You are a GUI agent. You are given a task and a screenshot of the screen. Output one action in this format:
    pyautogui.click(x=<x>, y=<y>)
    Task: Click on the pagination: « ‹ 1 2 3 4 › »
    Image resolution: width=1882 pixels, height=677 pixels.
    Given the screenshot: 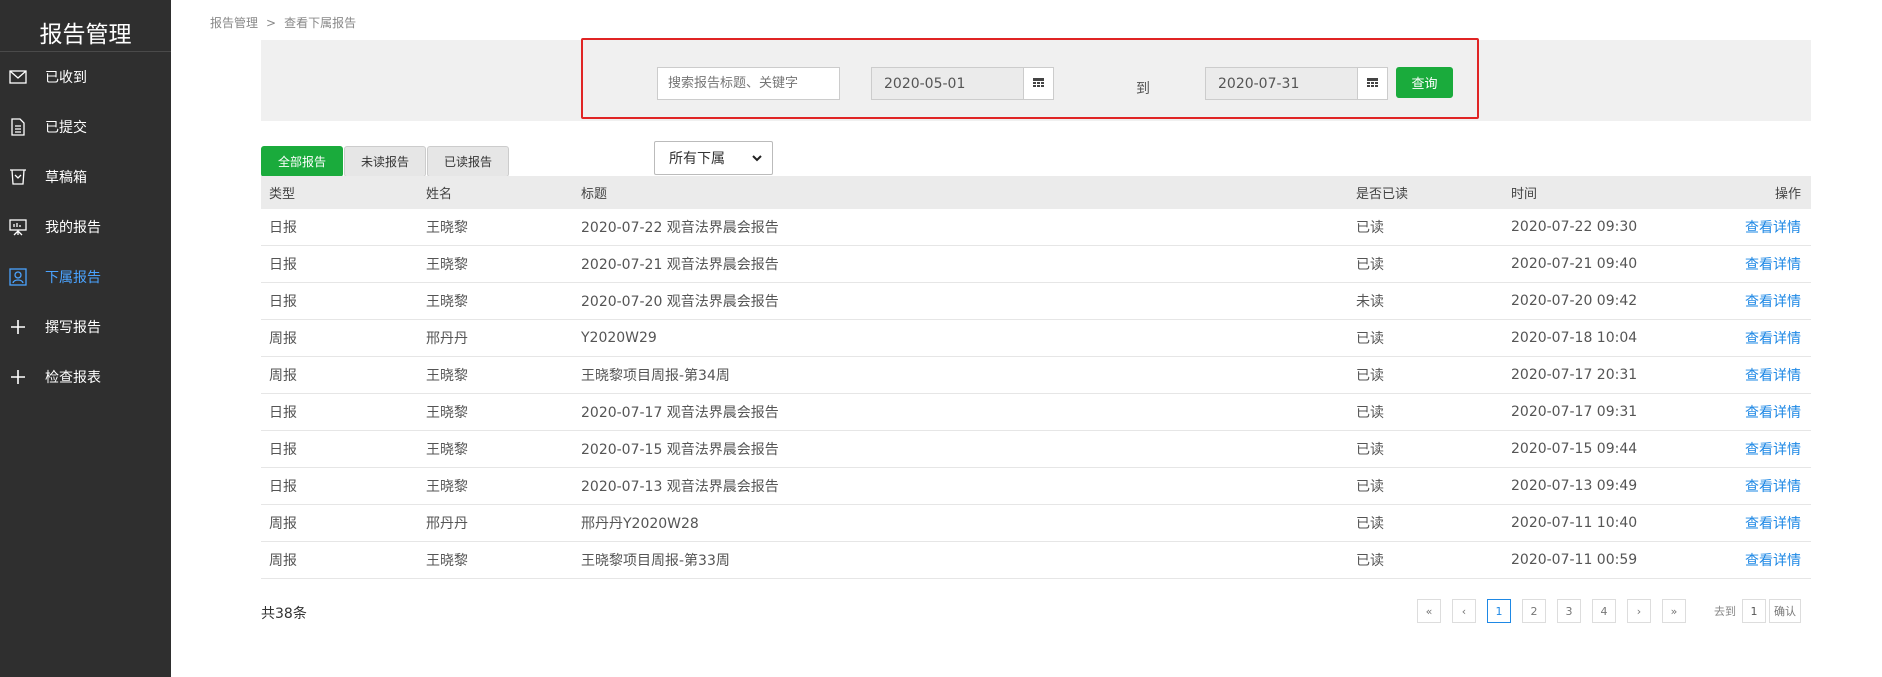 What is the action you would take?
    pyautogui.click(x=1557, y=611)
    